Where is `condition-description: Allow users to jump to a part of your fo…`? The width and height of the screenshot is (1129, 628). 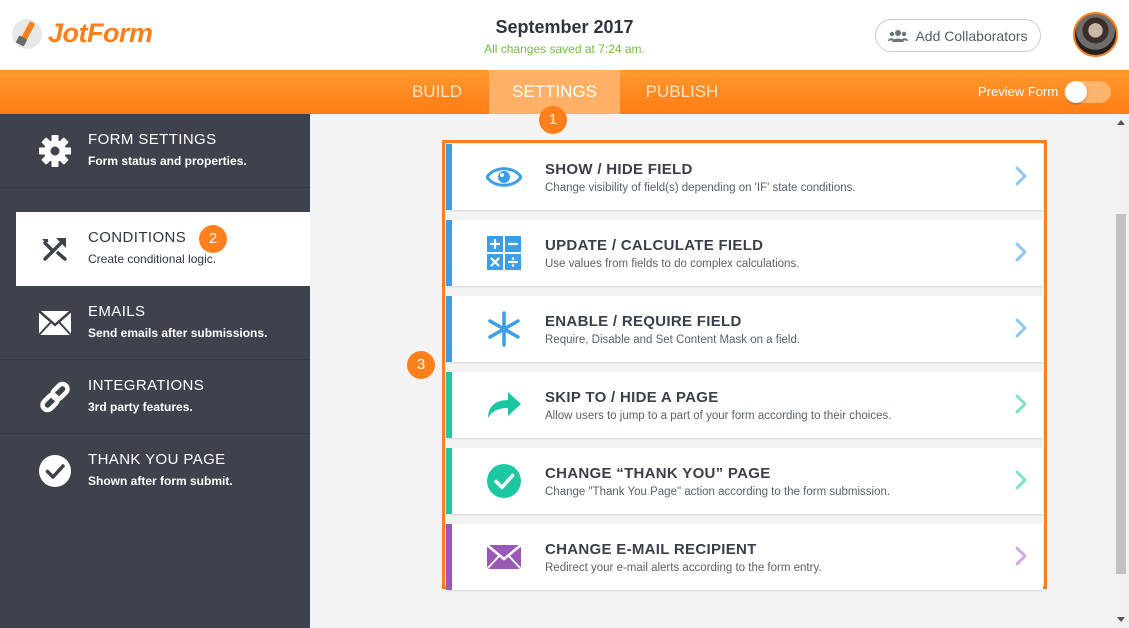
condition-description: Allow users to jump to a part of your fo… is located at coordinates (718, 416).